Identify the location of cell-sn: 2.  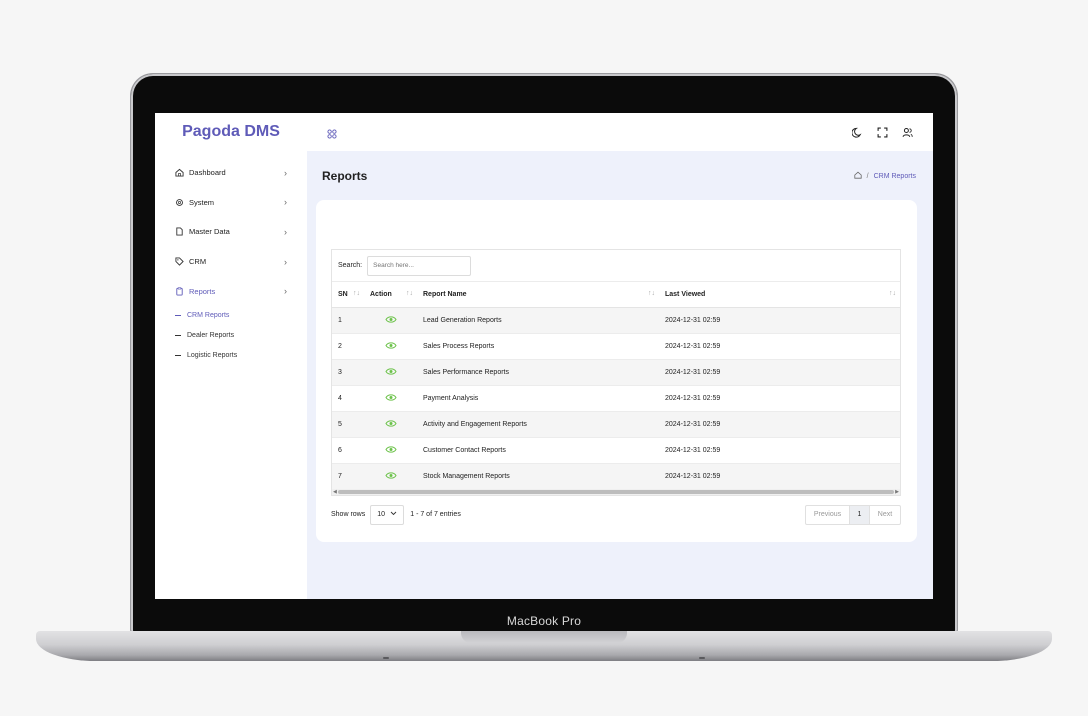
(348, 346).